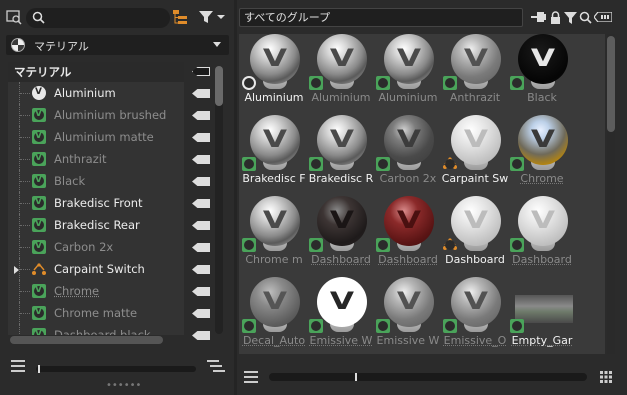 This screenshot has height=395, width=627. What do you see at coordinates (212, 17) in the screenshot?
I see `filter-dropdown-icon` at bounding box center [212, 17].